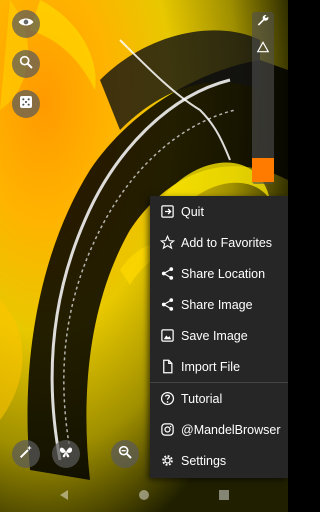 The width and height of the screenshot is (320, 512). I want to click on eye-icon, so click(26, 24).